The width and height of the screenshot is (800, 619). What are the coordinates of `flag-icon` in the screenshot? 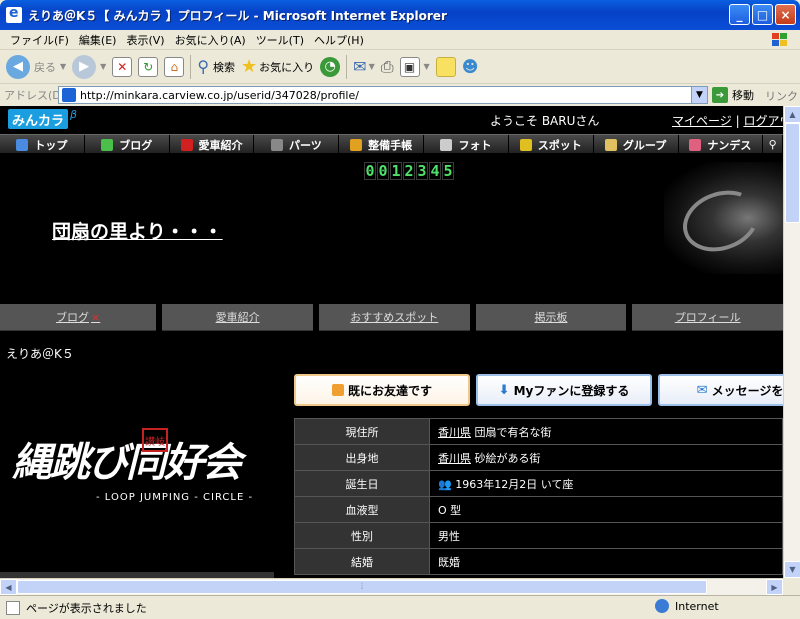 It's located at (525, 144).